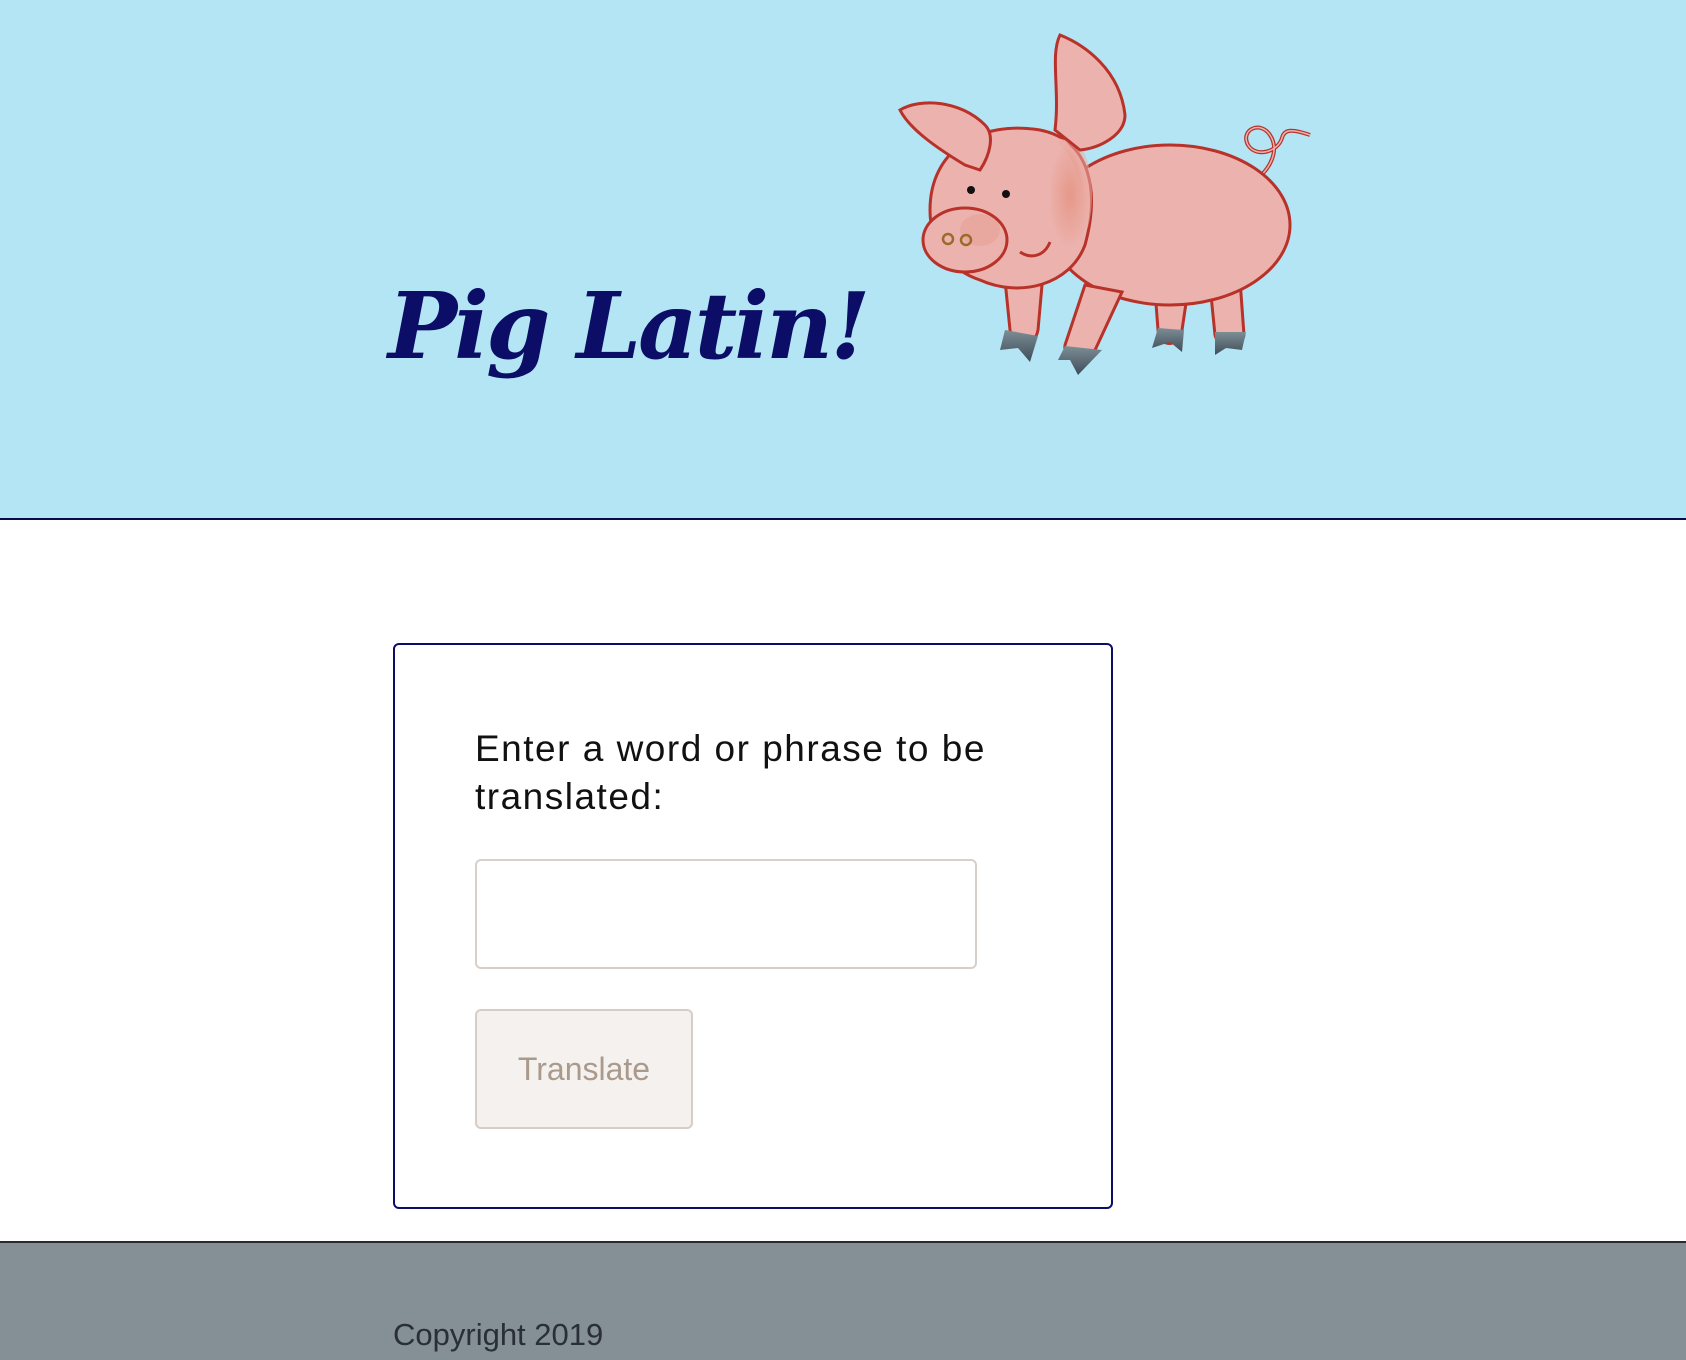  Describe the element at coordinates (629, 326) in the screenshot. I see `site-title: Pig Latin!` at that location.